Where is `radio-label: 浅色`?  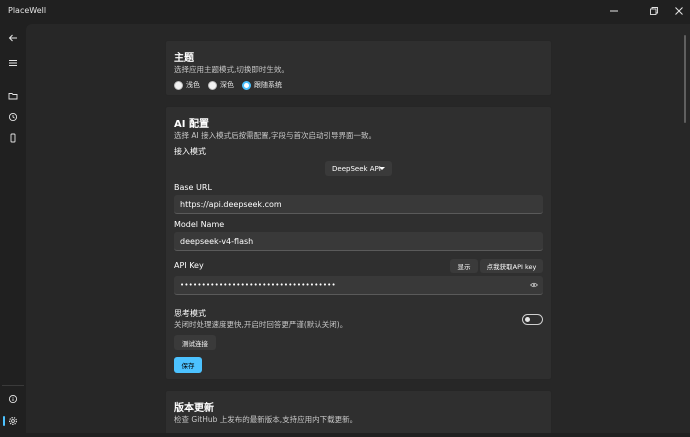 radio-label: 浅色 is located at coordinates (193, 85).